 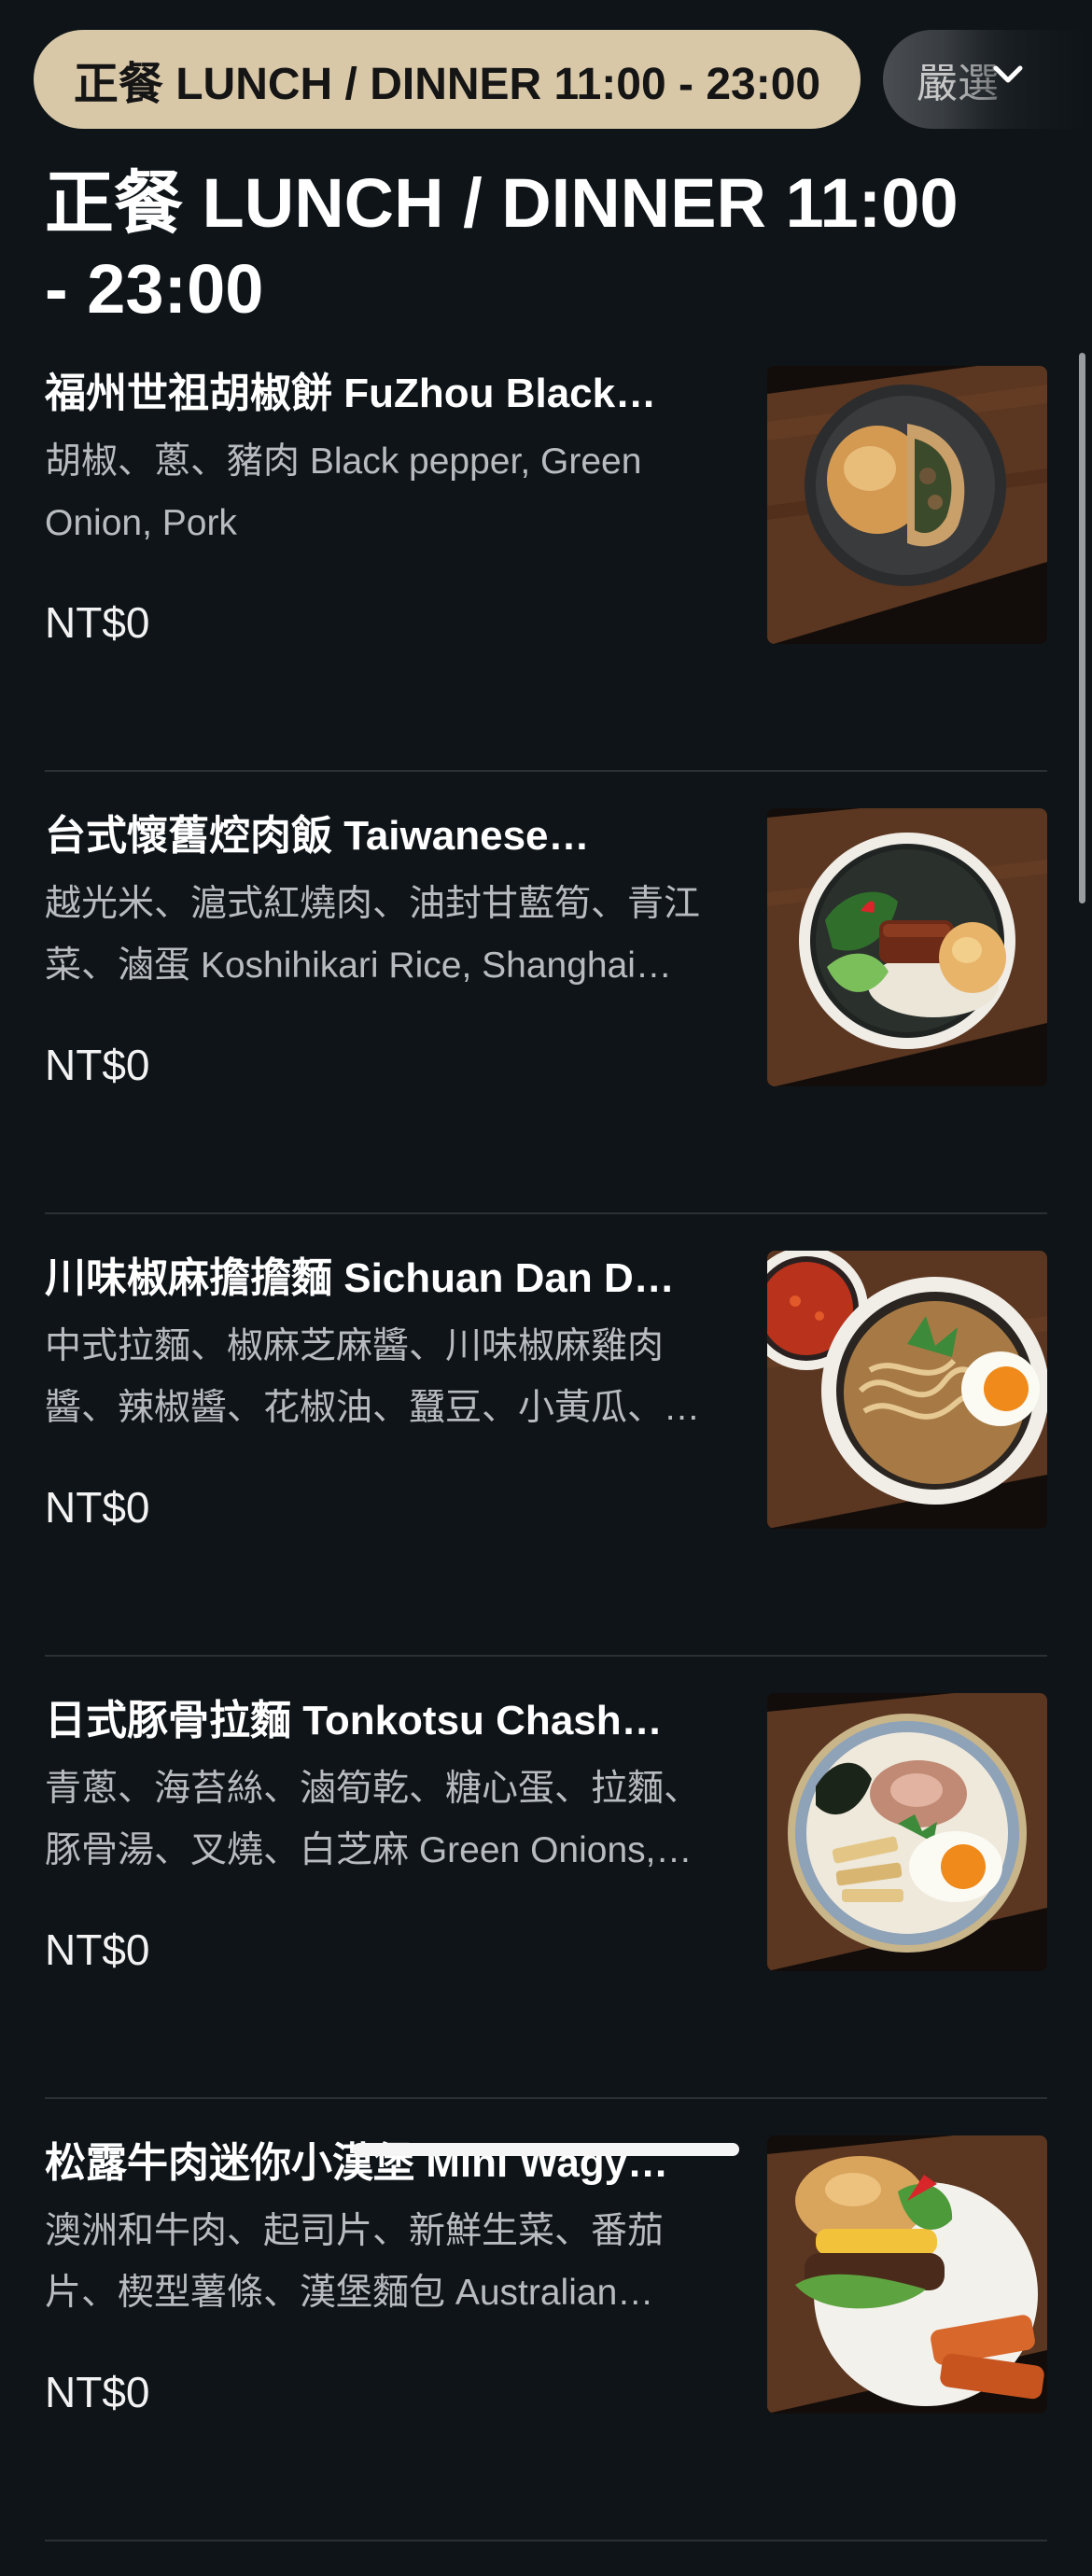 What do you see at coordinates (907, 505) in the screenshot?
I see `pepper-bun-photo` at bounding box center [907, 505].